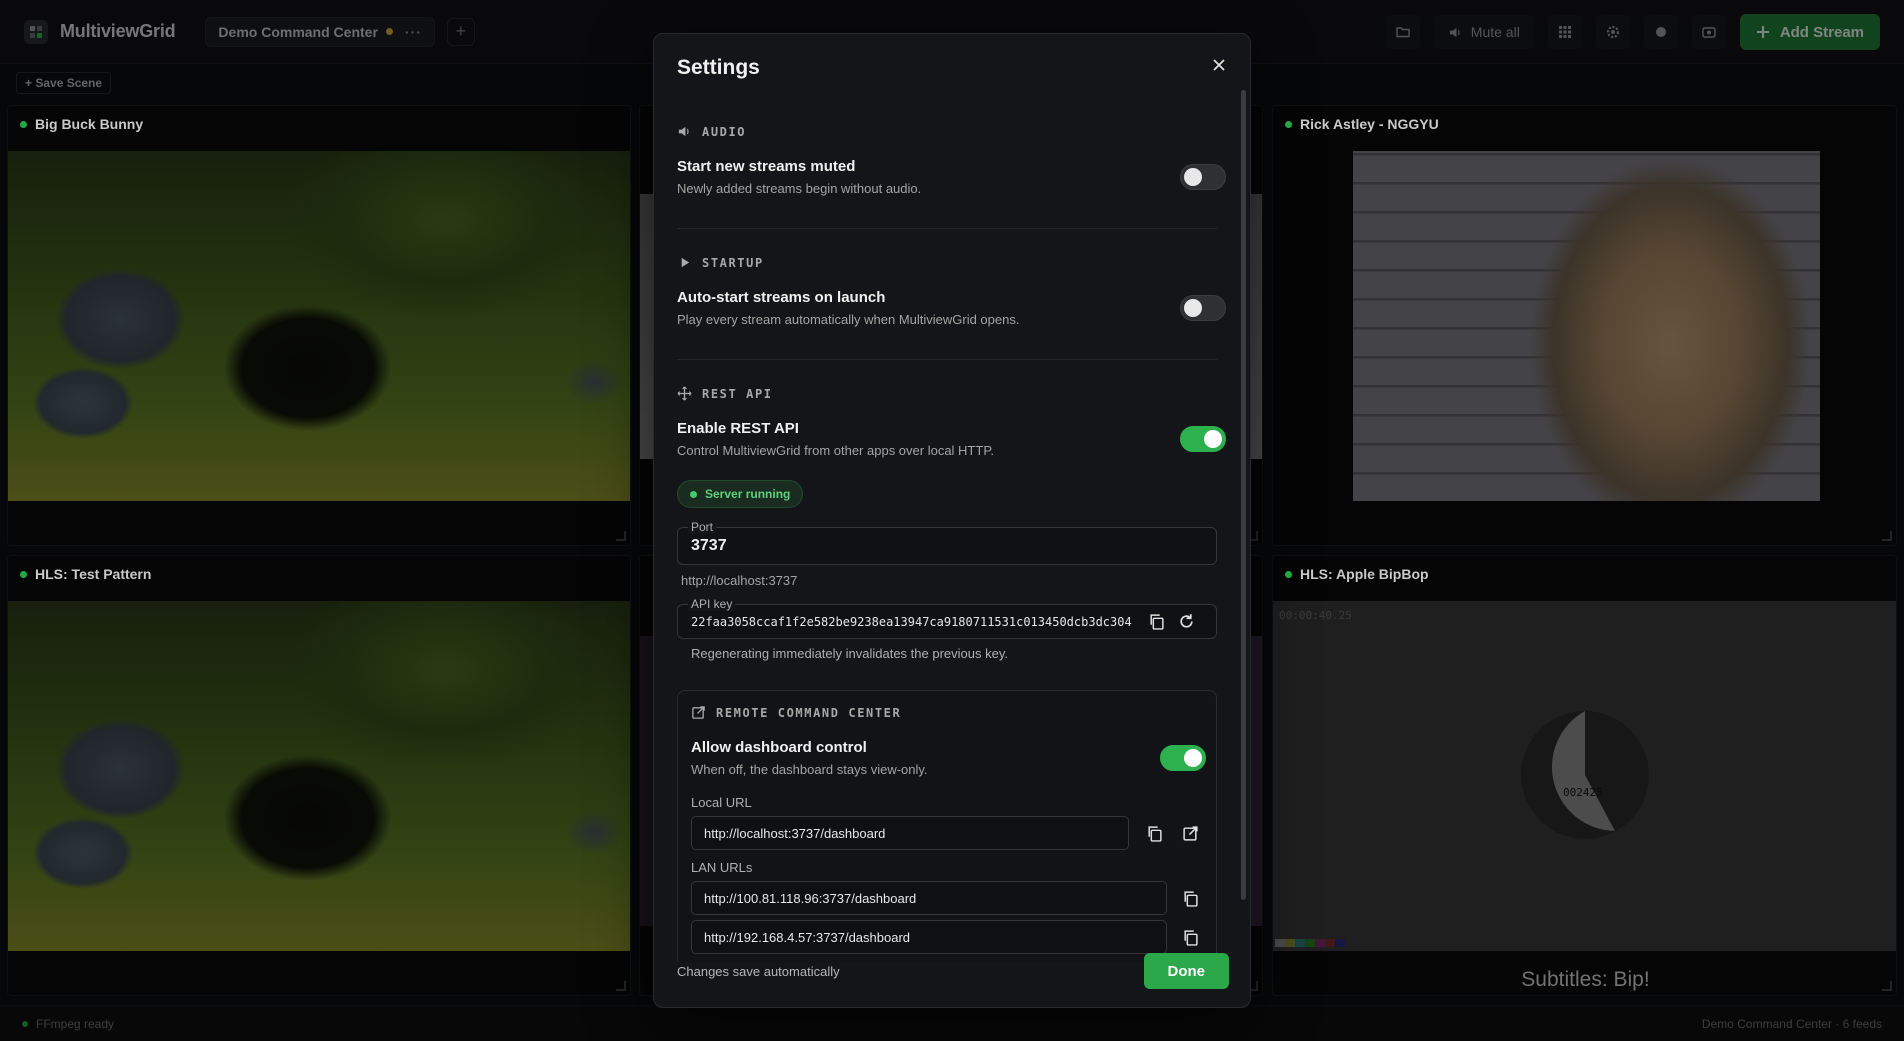  Describe the element at coordinates (709, 545) in the screenshot. I see `port-value: 3737` at that location.